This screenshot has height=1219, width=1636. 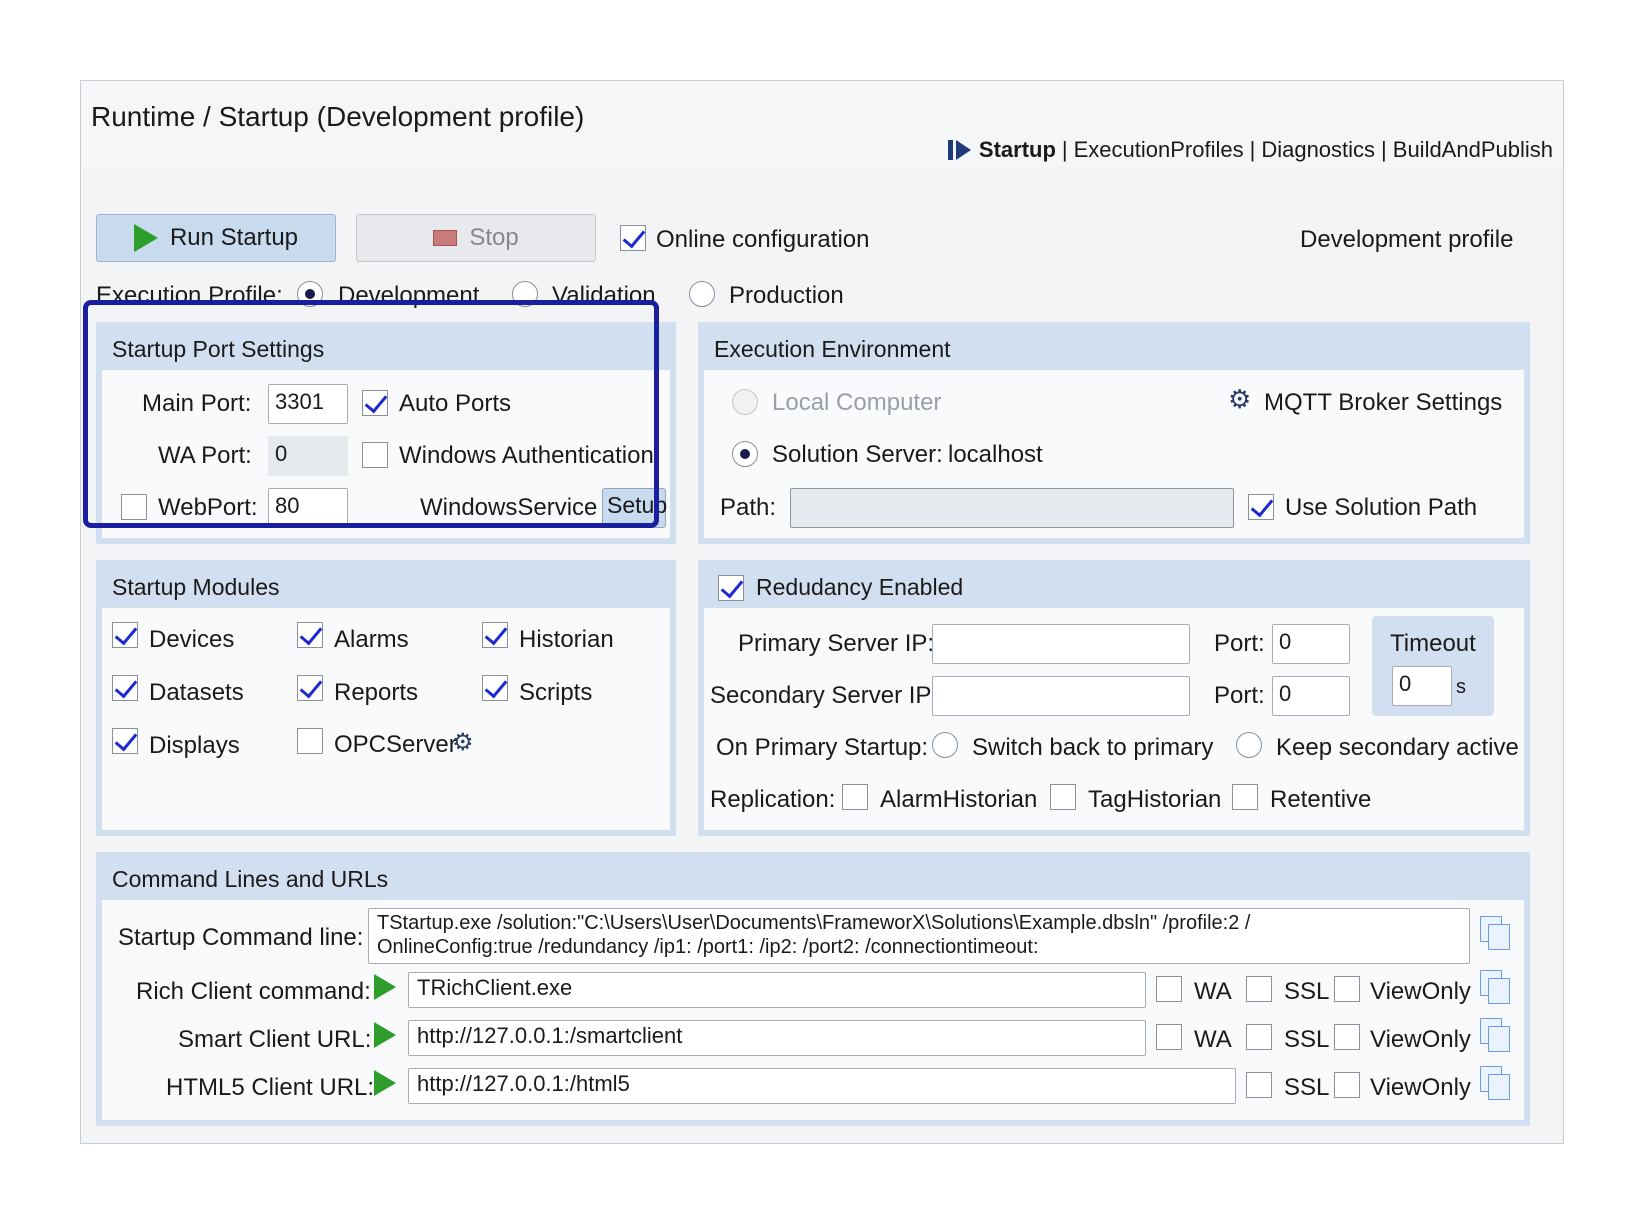 What do you see at coordinates (813, 879) in the screenshot?
I see `command-lines-title: Command Lines and URLs` at bounding box center [813, 879].